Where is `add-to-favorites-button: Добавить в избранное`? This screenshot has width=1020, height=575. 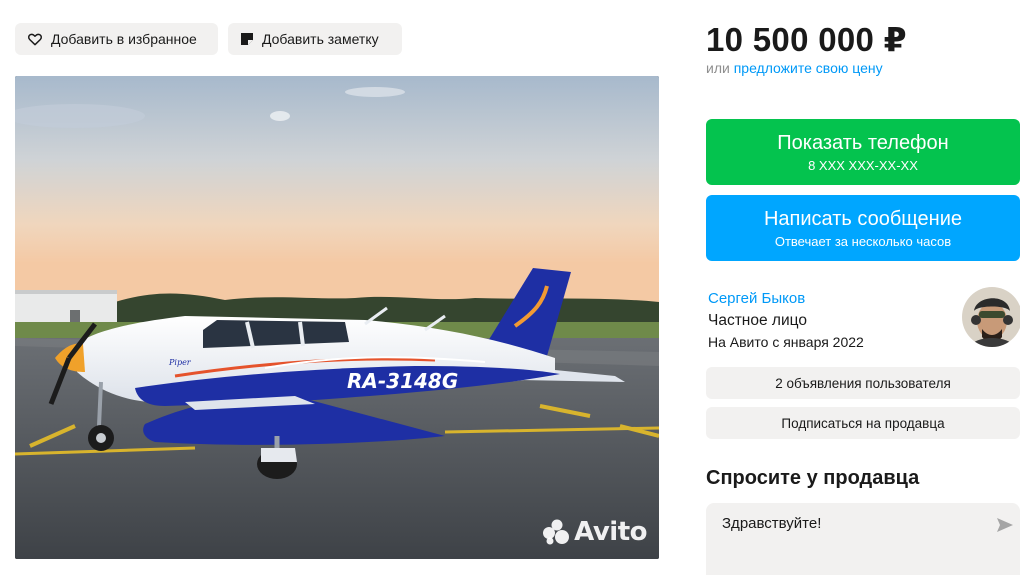 add-to-favorites-button: Добавить в избранное is located at coordinates (116, 39).